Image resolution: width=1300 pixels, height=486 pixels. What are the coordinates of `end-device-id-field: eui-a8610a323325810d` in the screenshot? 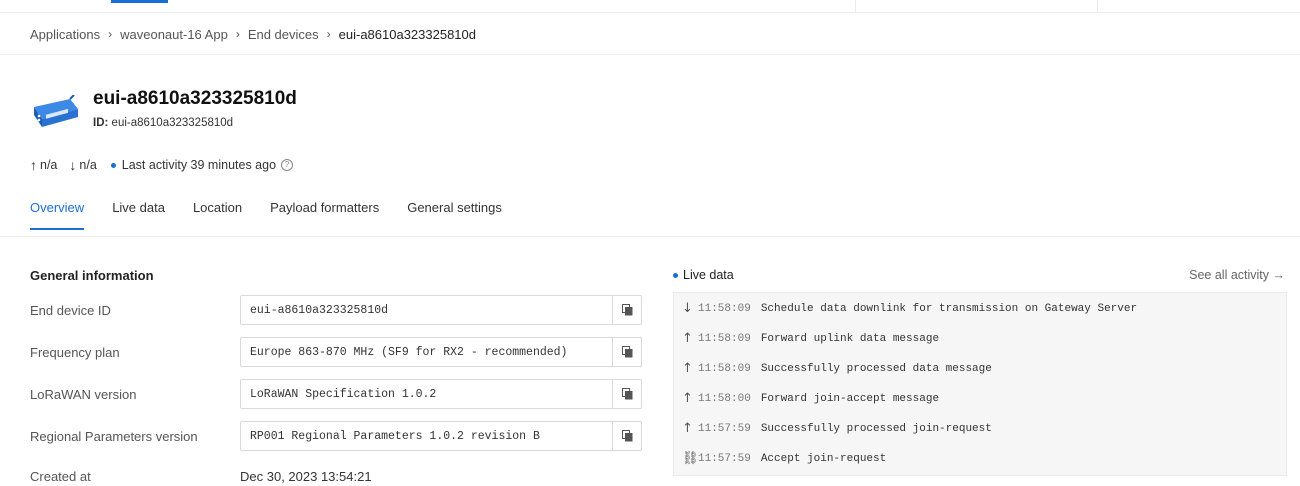 It's located at (441, 310).